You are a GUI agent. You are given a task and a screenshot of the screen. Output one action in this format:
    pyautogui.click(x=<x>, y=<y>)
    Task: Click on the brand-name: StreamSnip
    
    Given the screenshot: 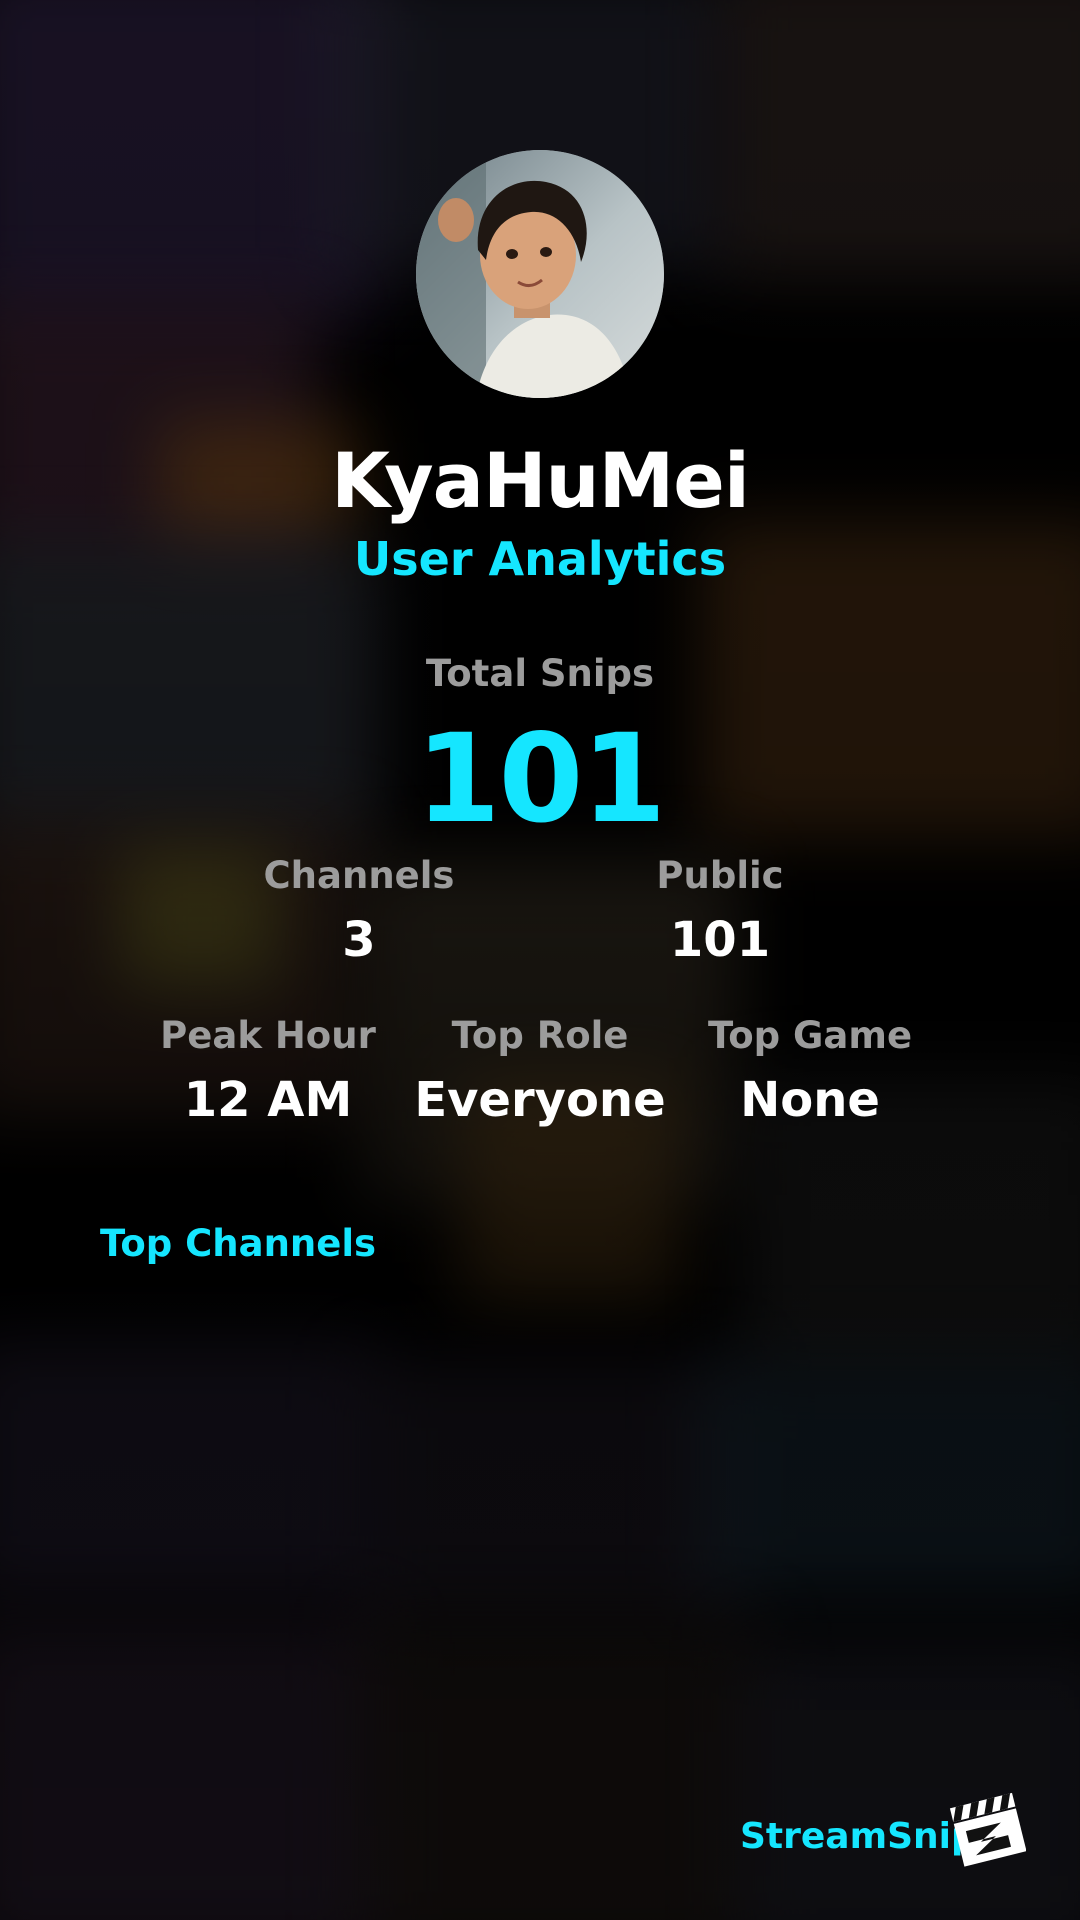 What is the action you would take?
    pyautogui.click(x=858, y=1836)
    